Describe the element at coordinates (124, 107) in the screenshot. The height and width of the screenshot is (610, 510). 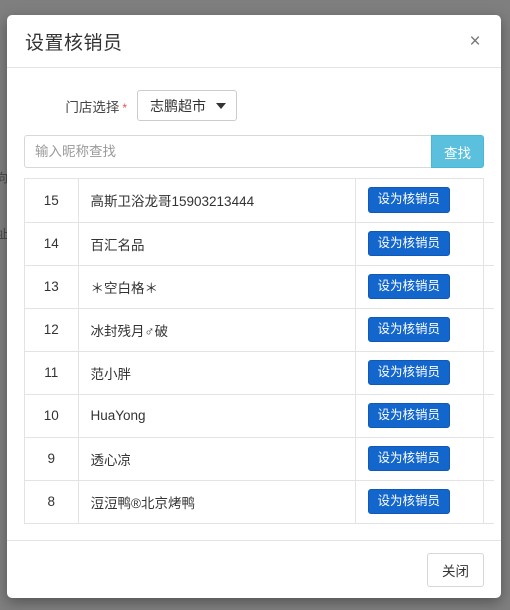
I see `required-asterisk: *` at that location.